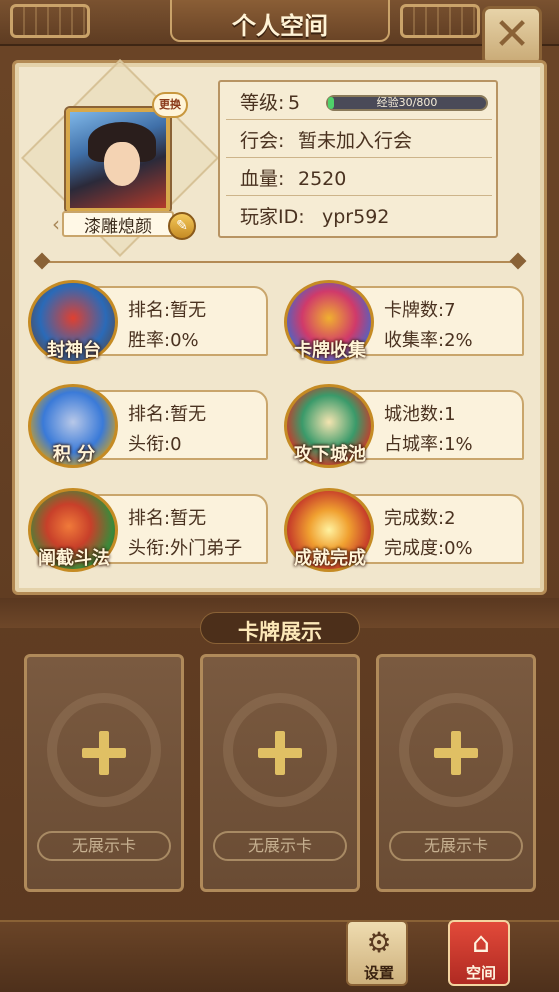 The image size is (559, 992). What do you see at coordinates (280, 262) in the screenshot?
I see `section-divider` at bounding box center [280, 262].